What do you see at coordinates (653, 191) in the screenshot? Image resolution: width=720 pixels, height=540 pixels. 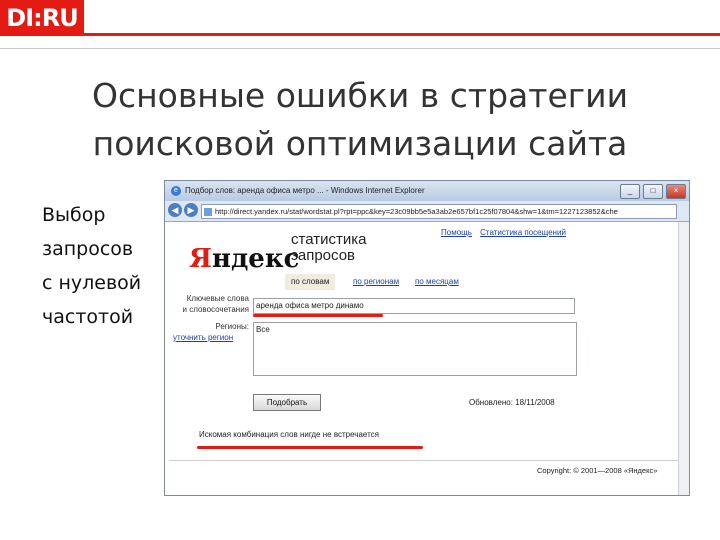 I see `maximize-button: □` at bounding box center [653, 191].